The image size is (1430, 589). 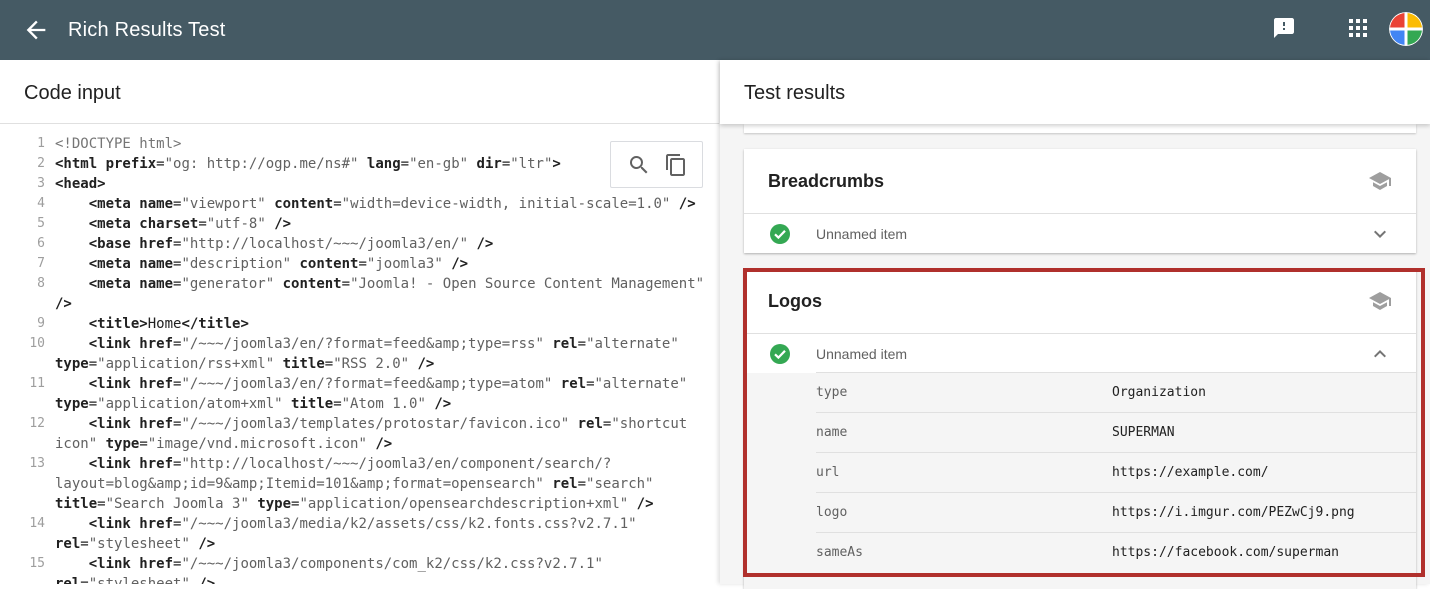 What do you see at coordinates (795, 301) in the screenshot?
I see `logos-card-title: Logos` at bounding box center [795, 301].